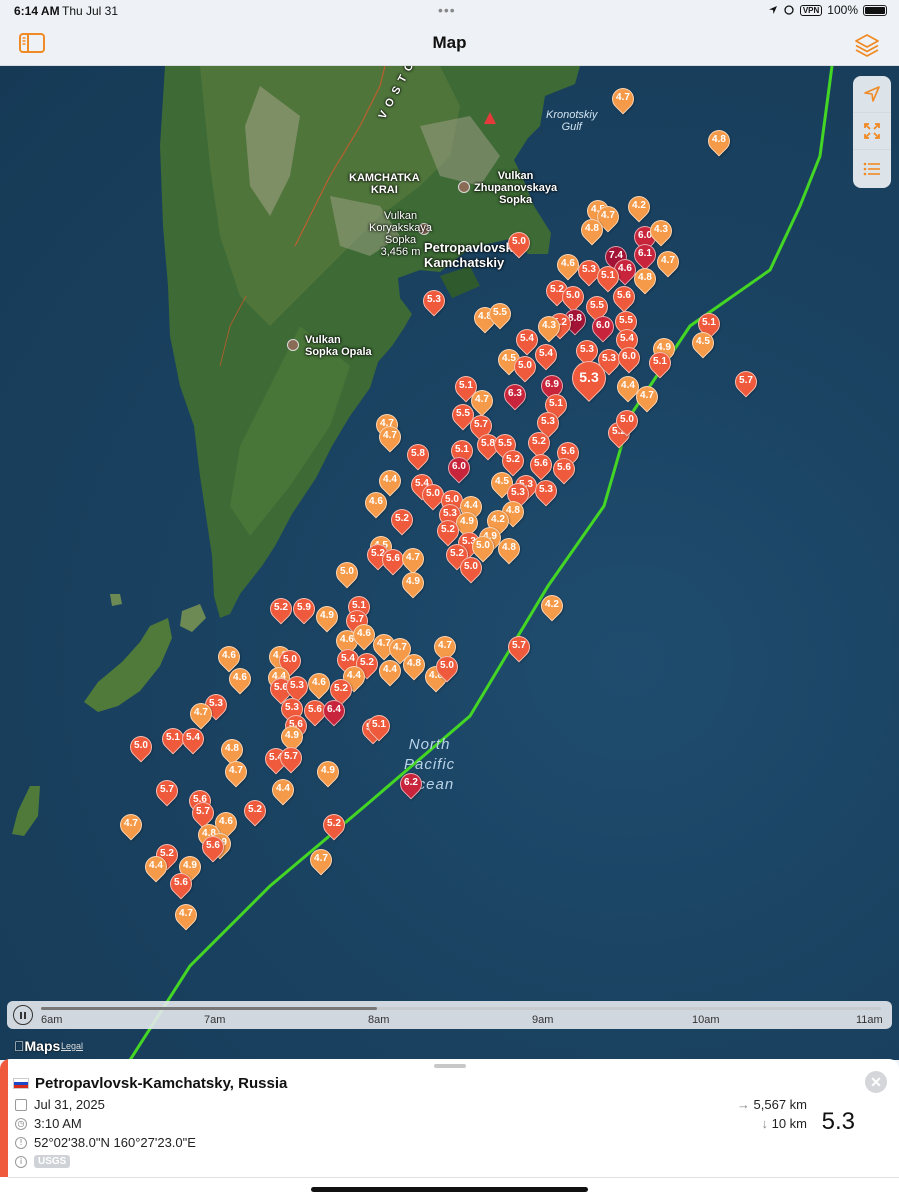 The width and height of the screenshot is (899, 1200). I want to click on status-indicators: VPN 100%, so click(827, 10).